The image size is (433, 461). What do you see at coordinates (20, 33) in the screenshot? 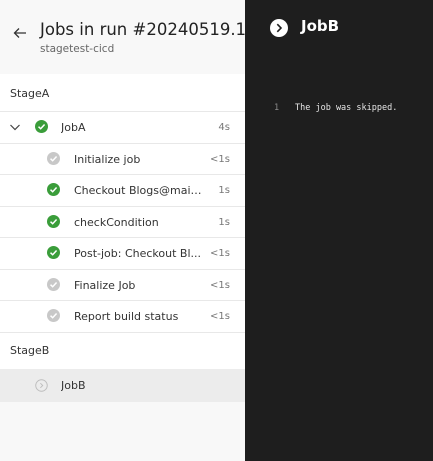
I see `back-arrow-icon` at bounding box center [20, 33].